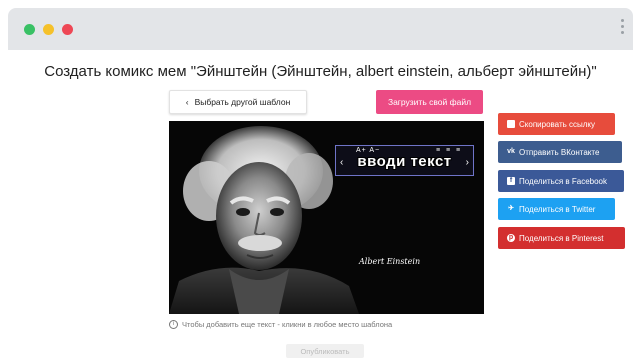 This screenshot has width=641, height=358. What do you see at coordinates (511, 151) in the screenshot?
I see `vk-icon: vk` at bounding box center [511, 151].